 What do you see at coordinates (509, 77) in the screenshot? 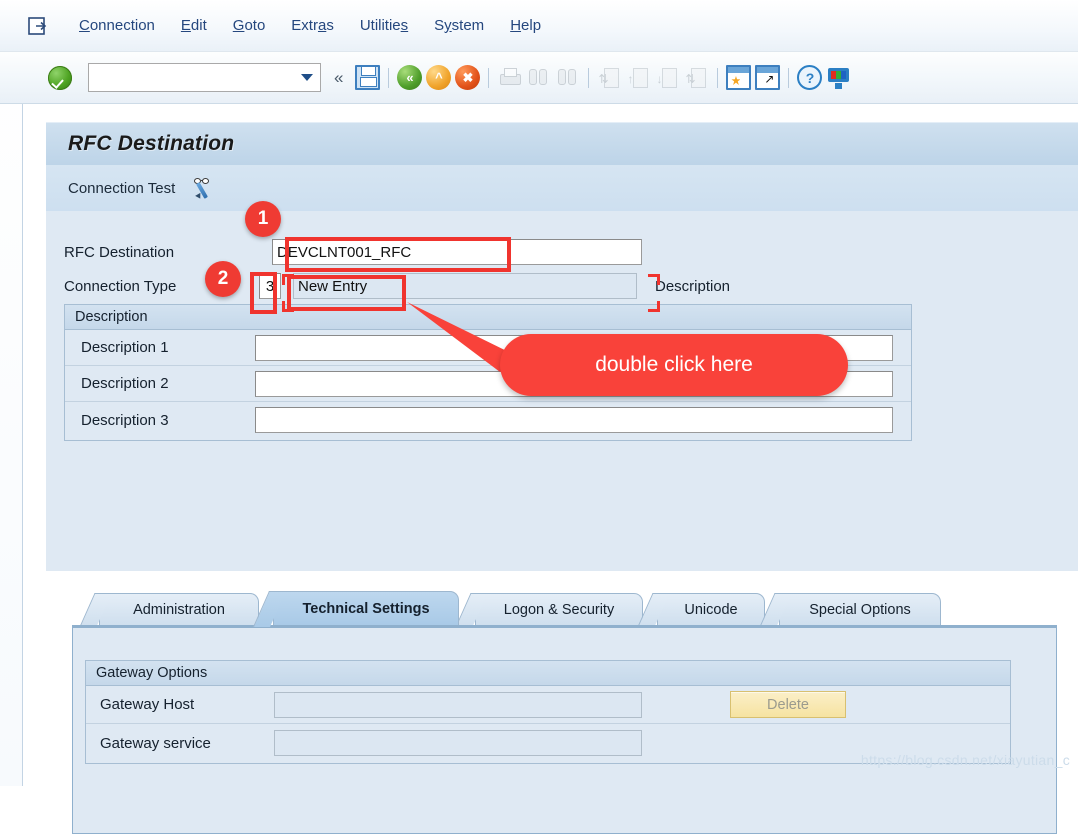
I see `print-icon` at bounding box center [509, 77].